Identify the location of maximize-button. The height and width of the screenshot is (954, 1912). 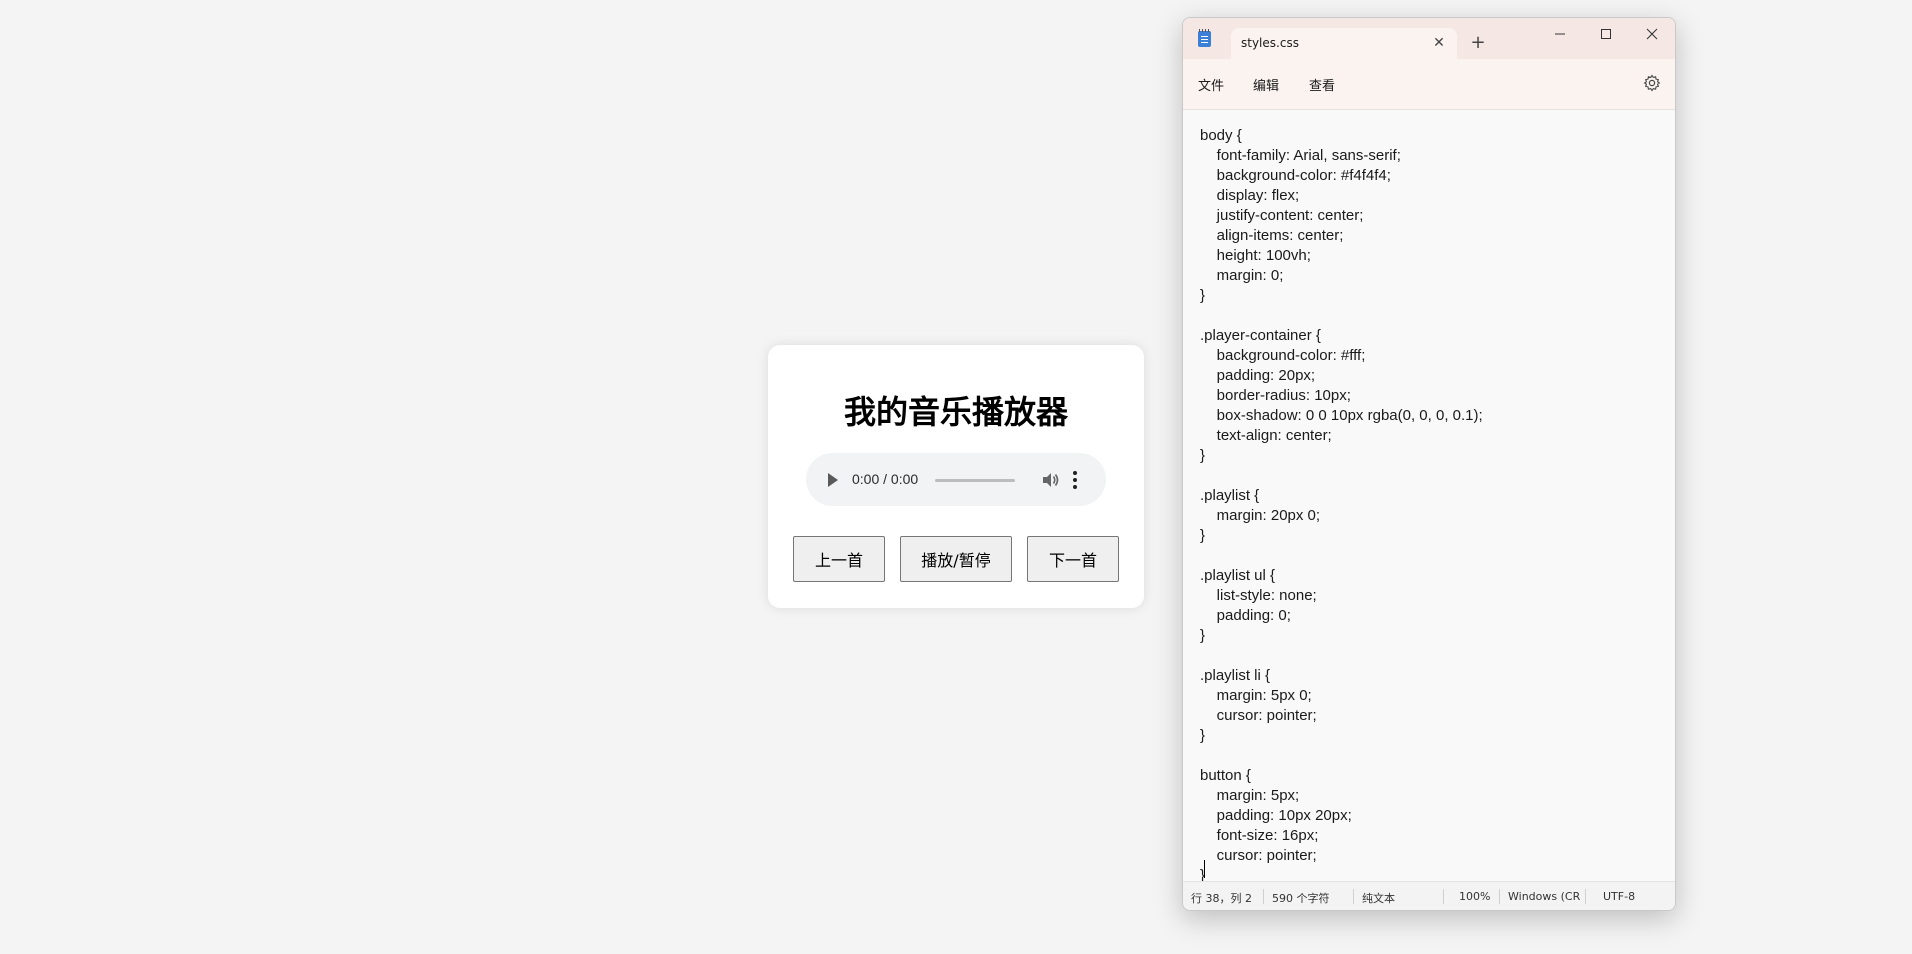
(1606, 34).